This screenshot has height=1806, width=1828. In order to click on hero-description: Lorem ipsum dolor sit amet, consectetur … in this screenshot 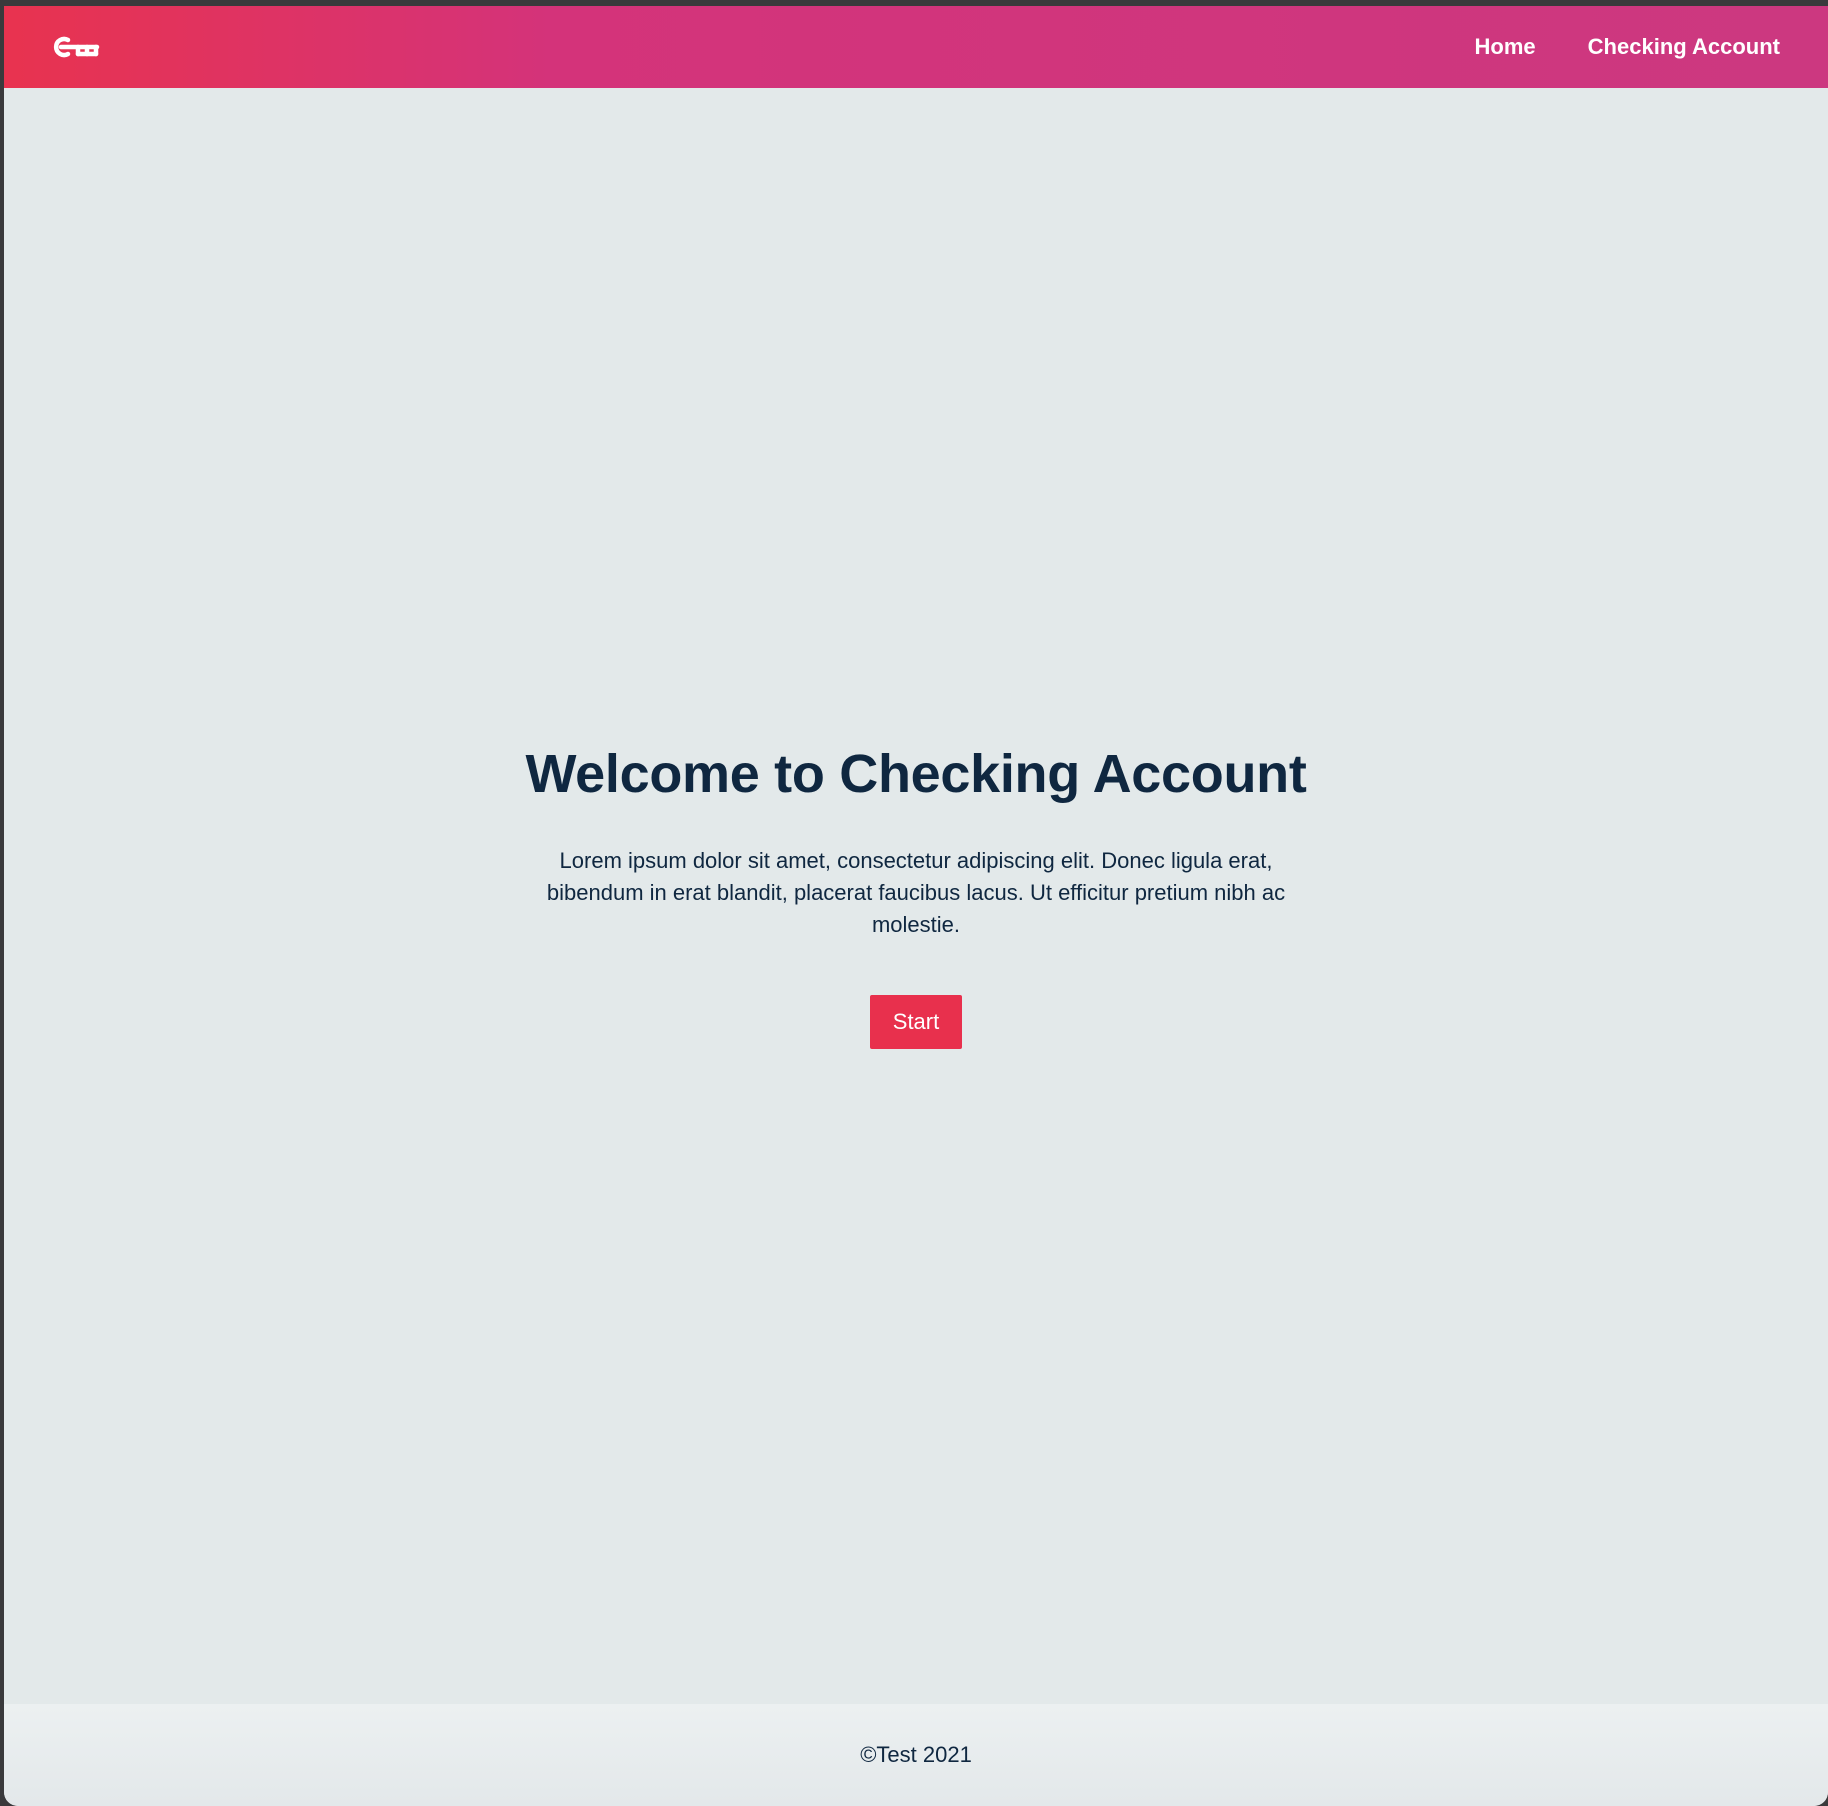, I will do `click(916, 892)`.